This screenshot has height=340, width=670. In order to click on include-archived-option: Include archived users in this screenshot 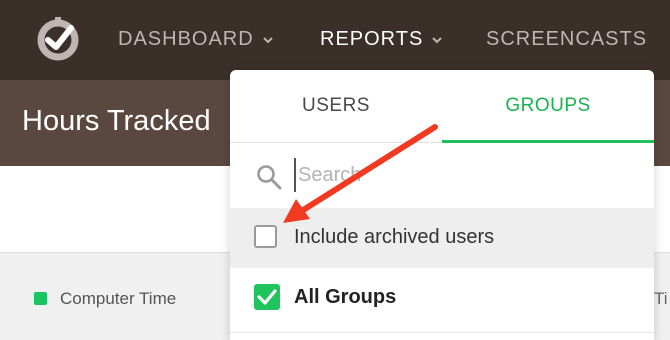, I will do `click(442, 238)`.